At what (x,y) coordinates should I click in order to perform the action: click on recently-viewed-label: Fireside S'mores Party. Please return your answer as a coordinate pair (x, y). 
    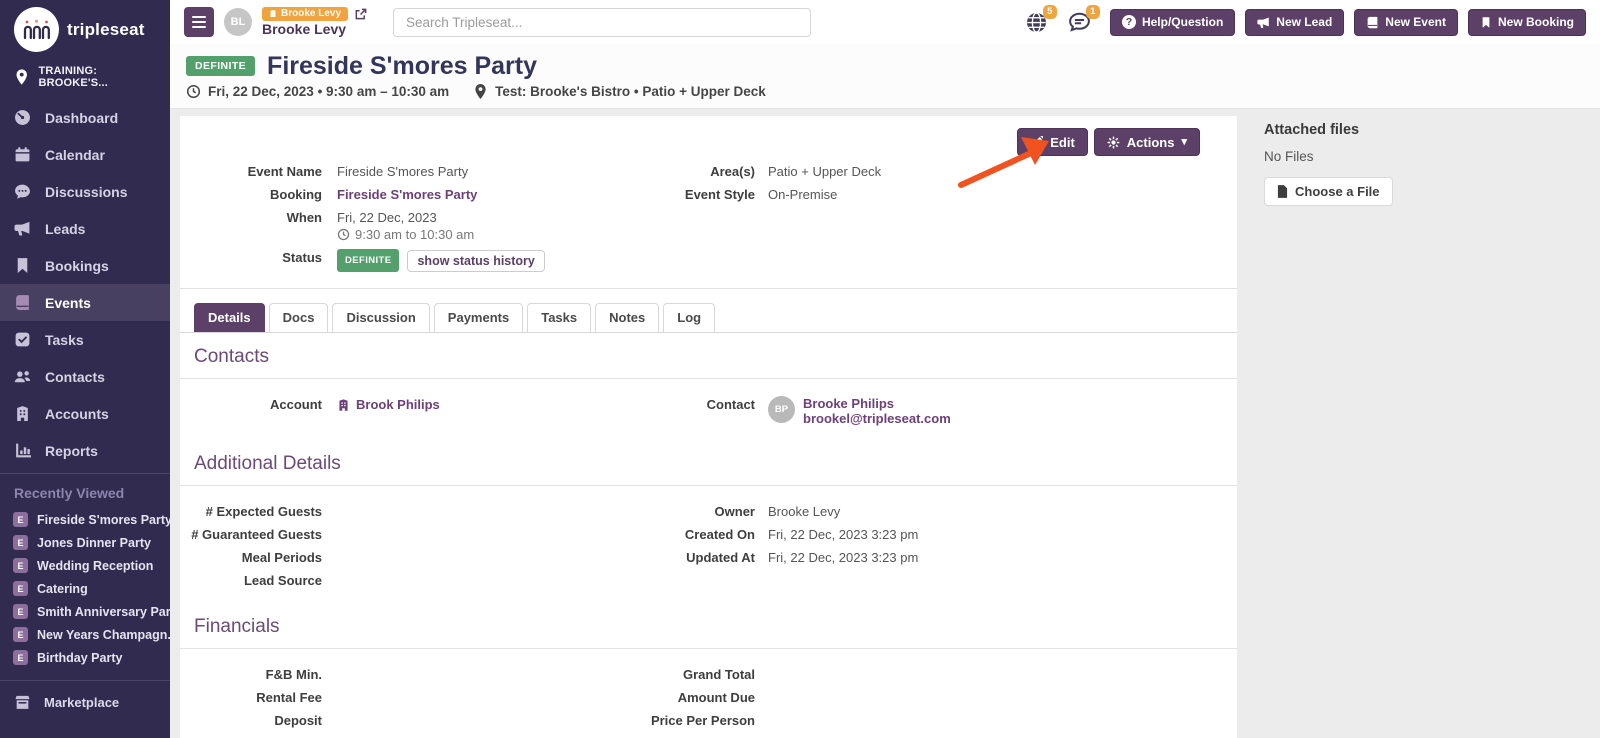
    Looking at the image, I should click on (104, 519).